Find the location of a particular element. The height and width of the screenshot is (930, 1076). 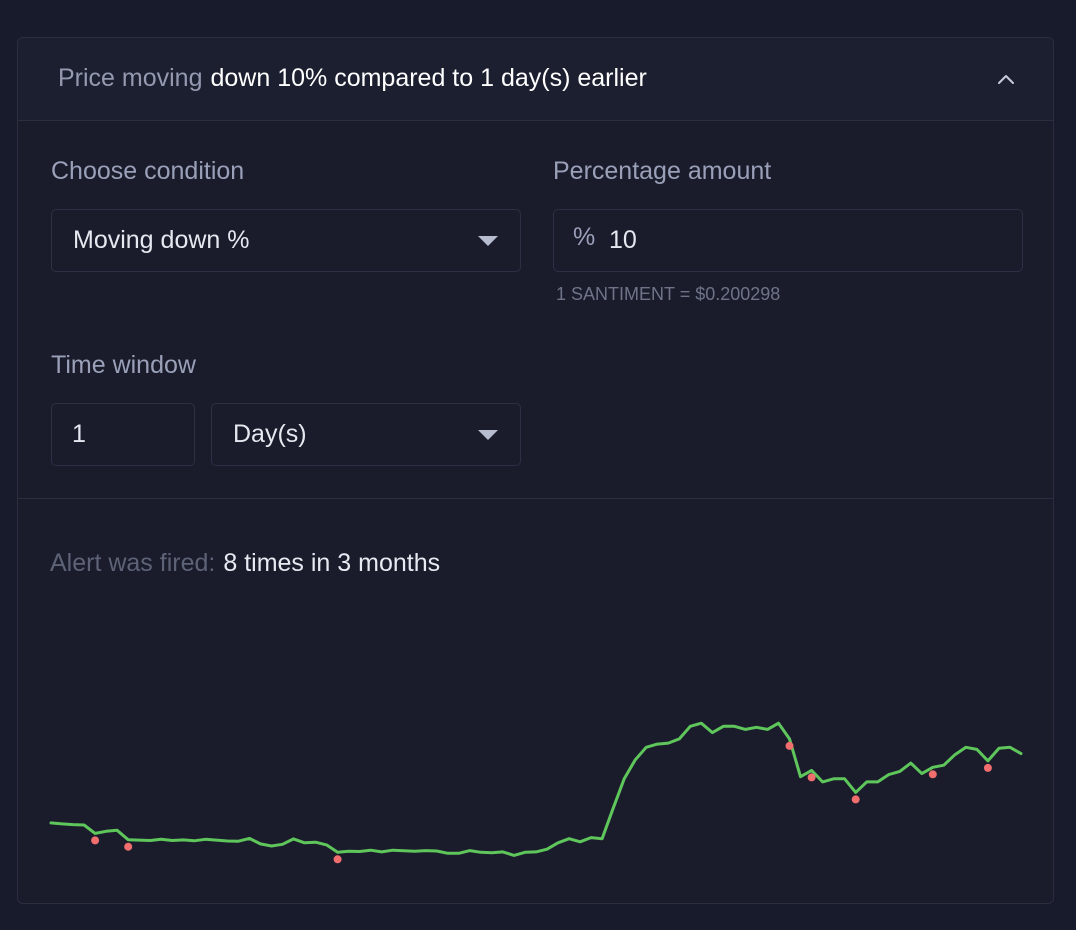

alert-type-label: Price moving is located at coordinates (130, 78).